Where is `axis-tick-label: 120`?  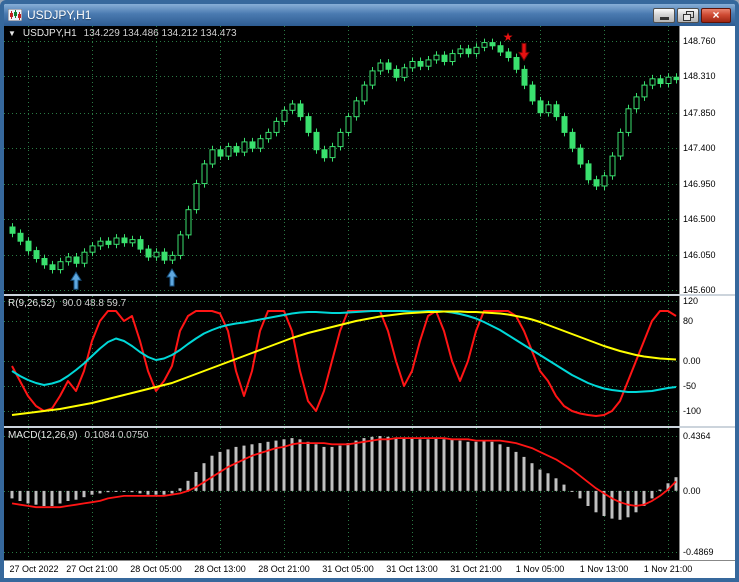 axis-tick-label: 120 is located at coordinates (691, 301).